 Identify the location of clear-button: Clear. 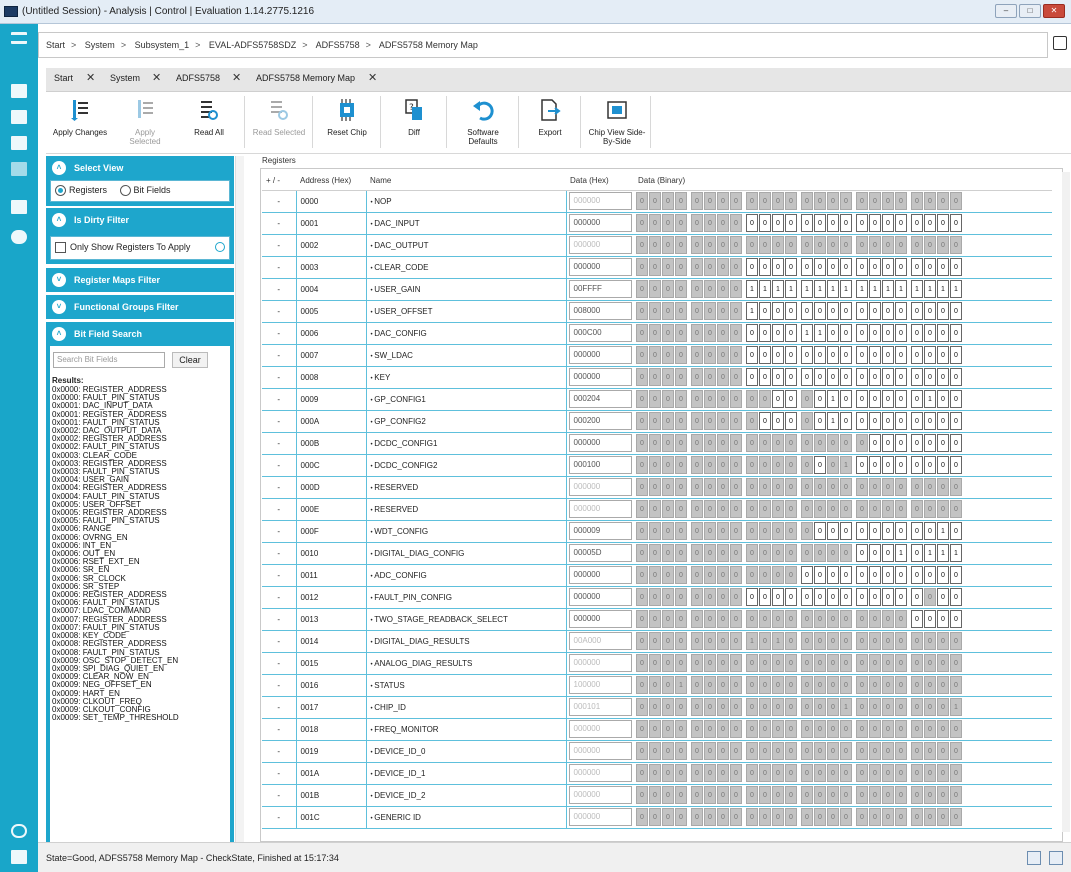
(190, 360).